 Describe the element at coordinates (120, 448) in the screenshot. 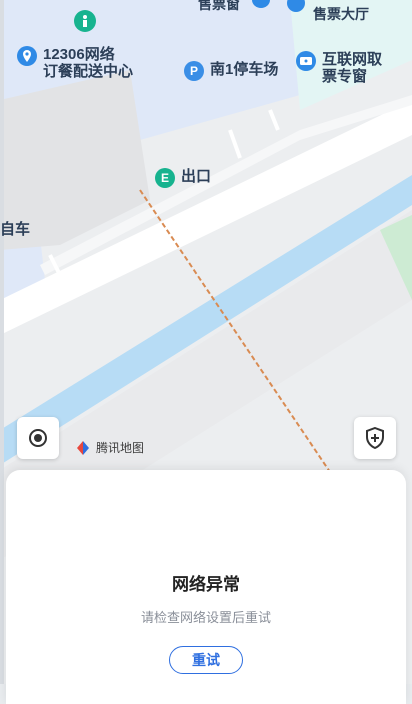

I see `attribution-text: 腾讯地图` at that location.